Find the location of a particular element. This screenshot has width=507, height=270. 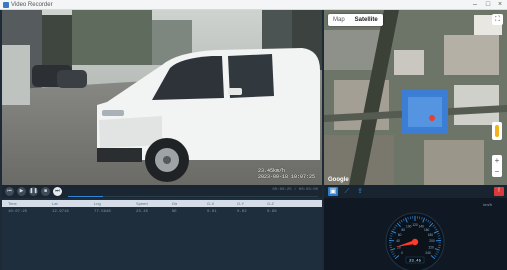

skip-back-button: ⏮ is located at coordinates (9, 191).